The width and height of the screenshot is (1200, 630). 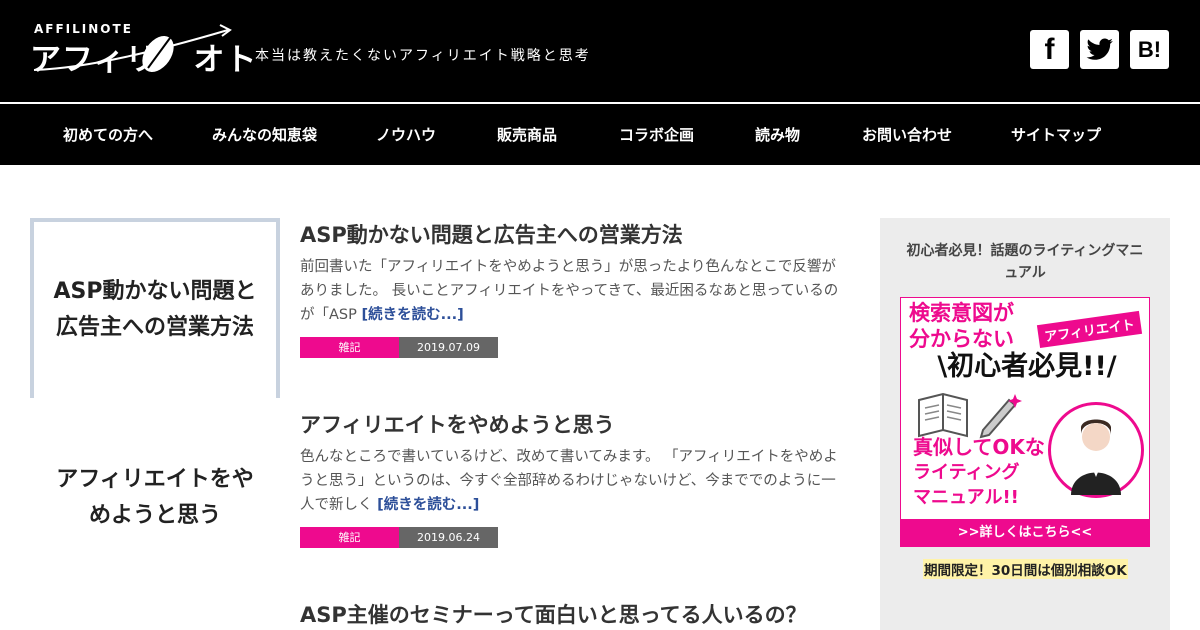 What do you see at coordinates (154, 327) in the screenshot?
I see `thumbnail-line: 広告主への営業方法` at bounding box center [154, 327].